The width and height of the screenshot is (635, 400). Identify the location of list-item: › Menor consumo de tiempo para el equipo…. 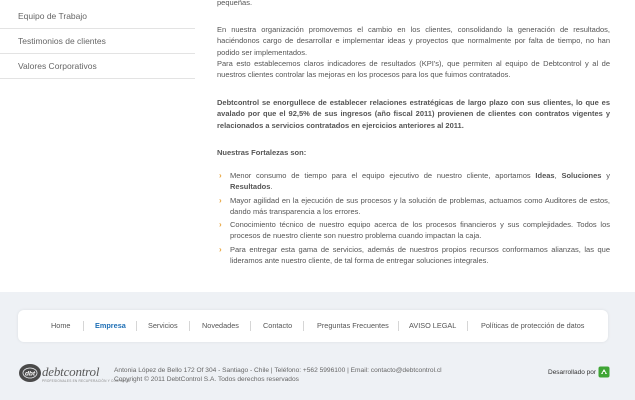
(415, 181).